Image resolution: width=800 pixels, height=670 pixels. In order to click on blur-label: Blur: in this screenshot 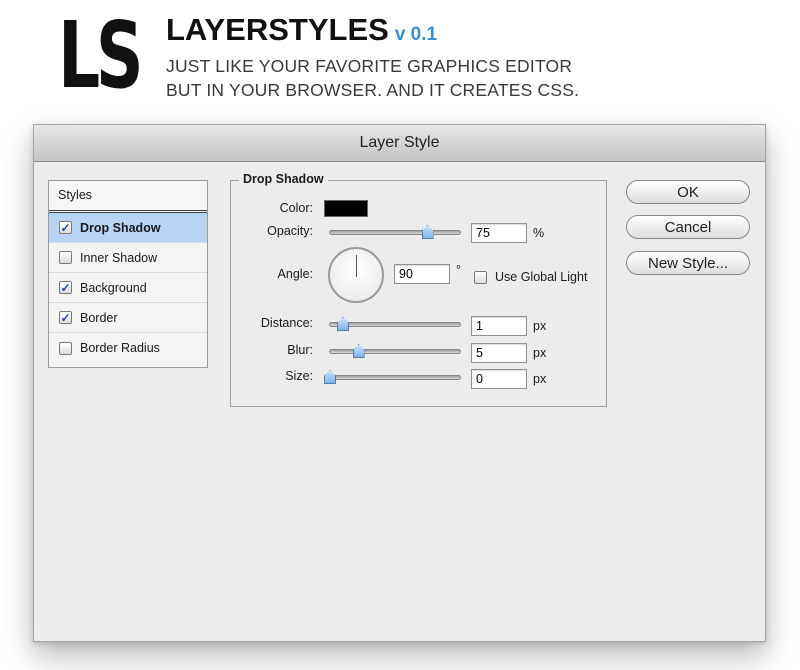, I will do `click(300, 350)`.